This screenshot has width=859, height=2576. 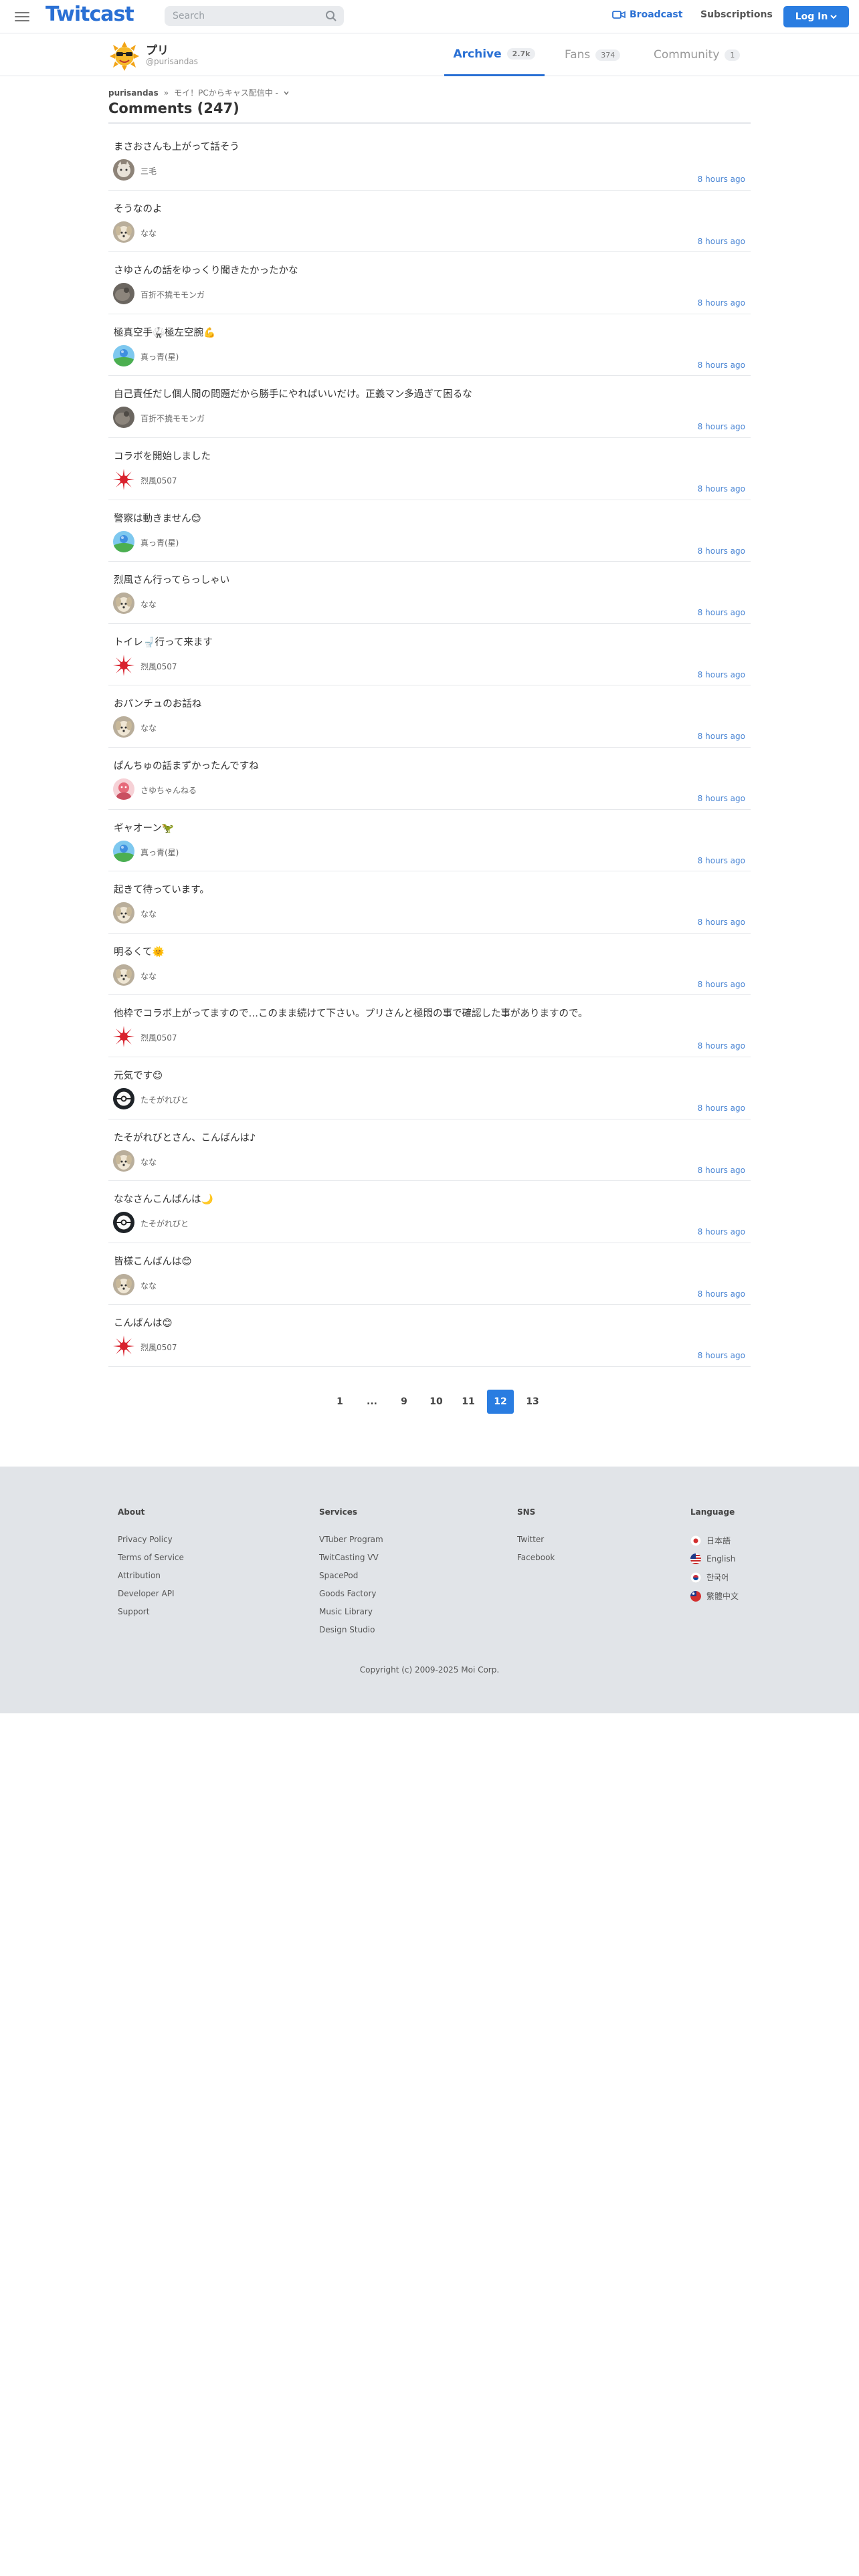 I want to click on comment-username: 三毛, so click(x=148, y=171).